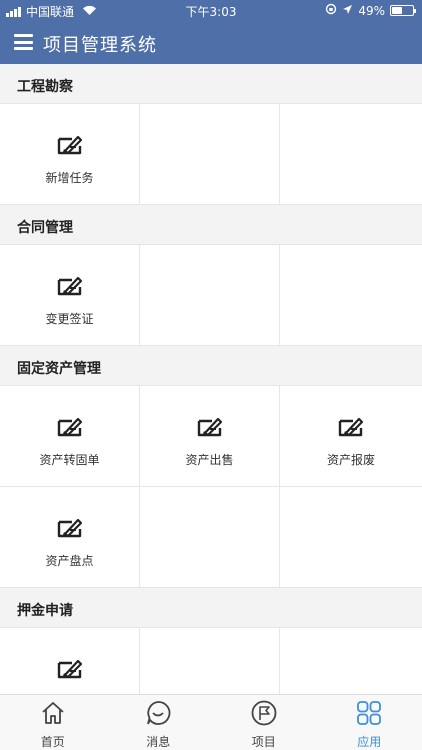  I want to click on section-grid: 新增任务, so click(211, 154).